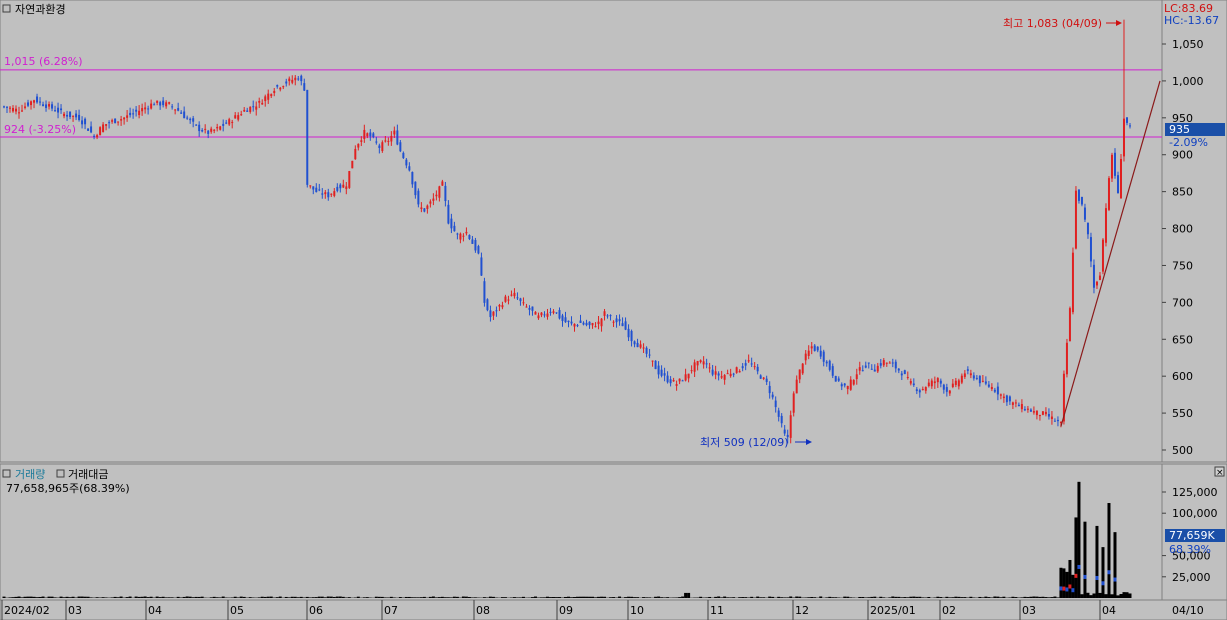 The width and height of the screenshot is (1227, 620). What do you see at coordinates (1188, 610) in the screenshot?
I see `x-tick-label: 04/10` at bounding box center [1188, 610].